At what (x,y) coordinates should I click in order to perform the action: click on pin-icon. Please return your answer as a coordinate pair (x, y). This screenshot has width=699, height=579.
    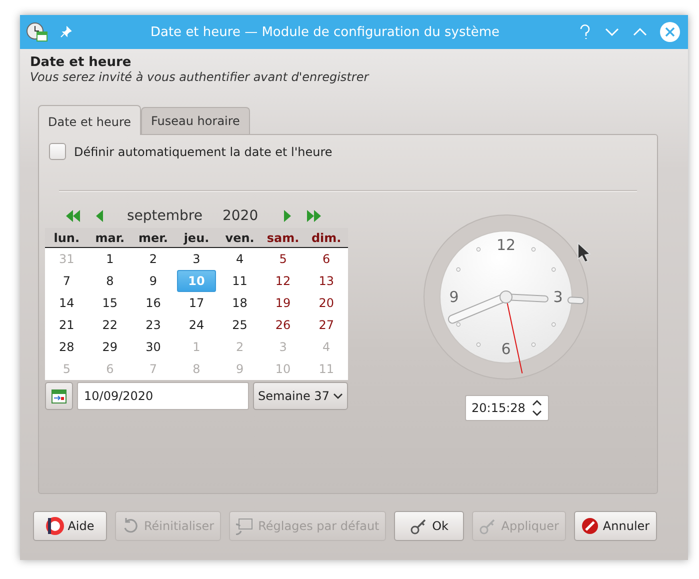
    Looking at the image, I should click on (66, 32).